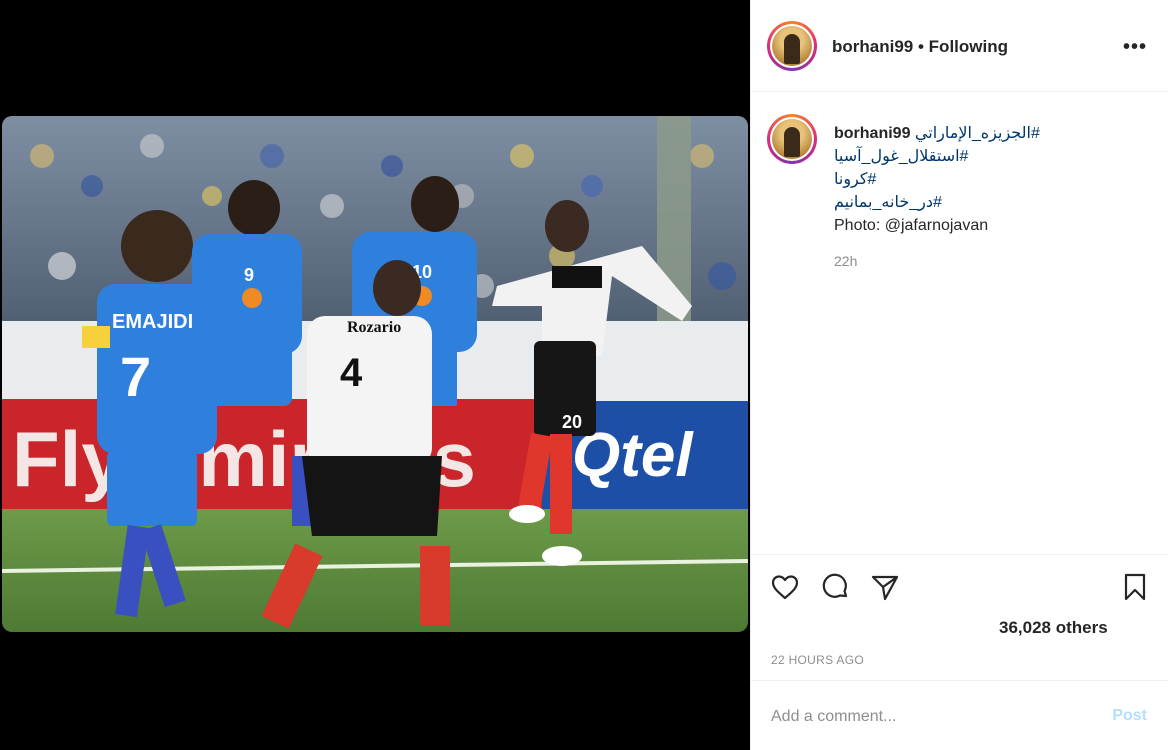  I want to click on player-20-number: 20, so click(572, 422).